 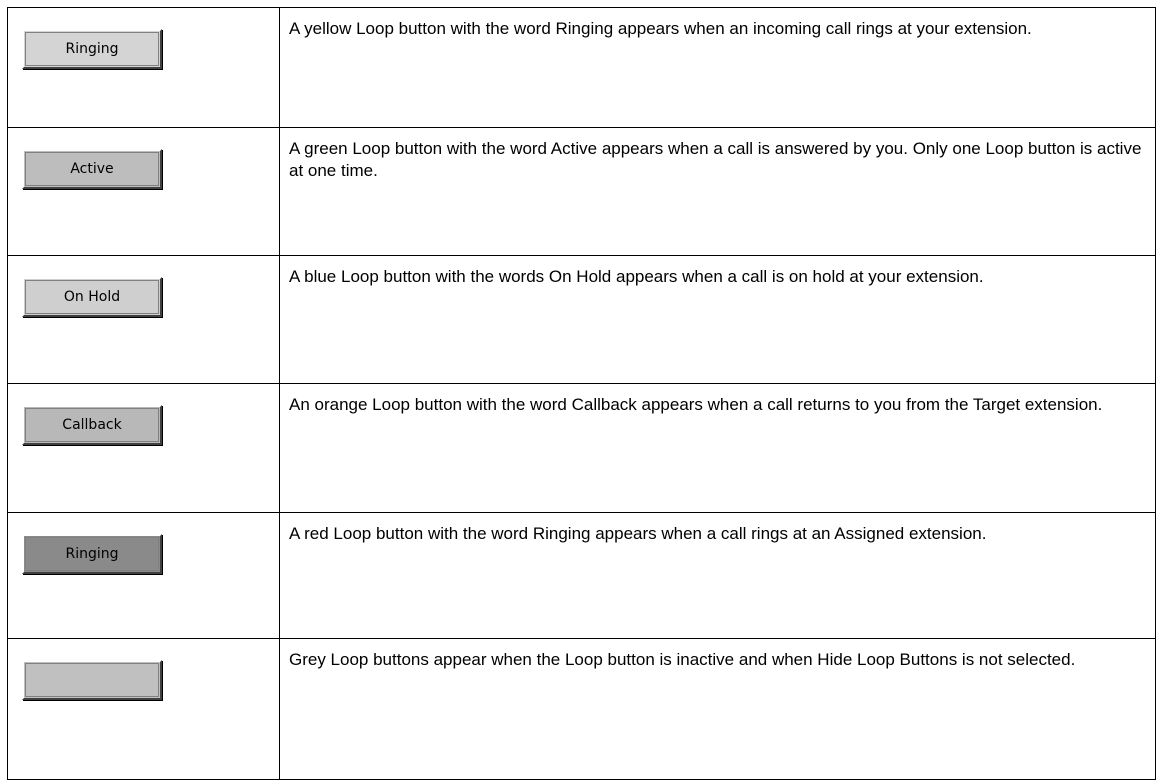 I want to click on callback-loop-button: Callback, so click(x=92, y=425).